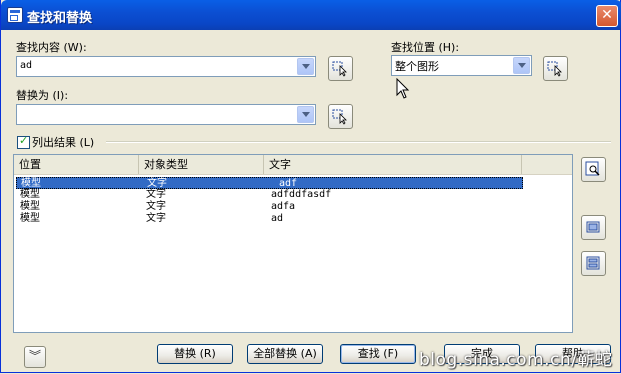  What do you see at coordinates (425, 47) in the screenshot?
I see `location-label: 查找位置 (H):` at bounding box center [425, 47].